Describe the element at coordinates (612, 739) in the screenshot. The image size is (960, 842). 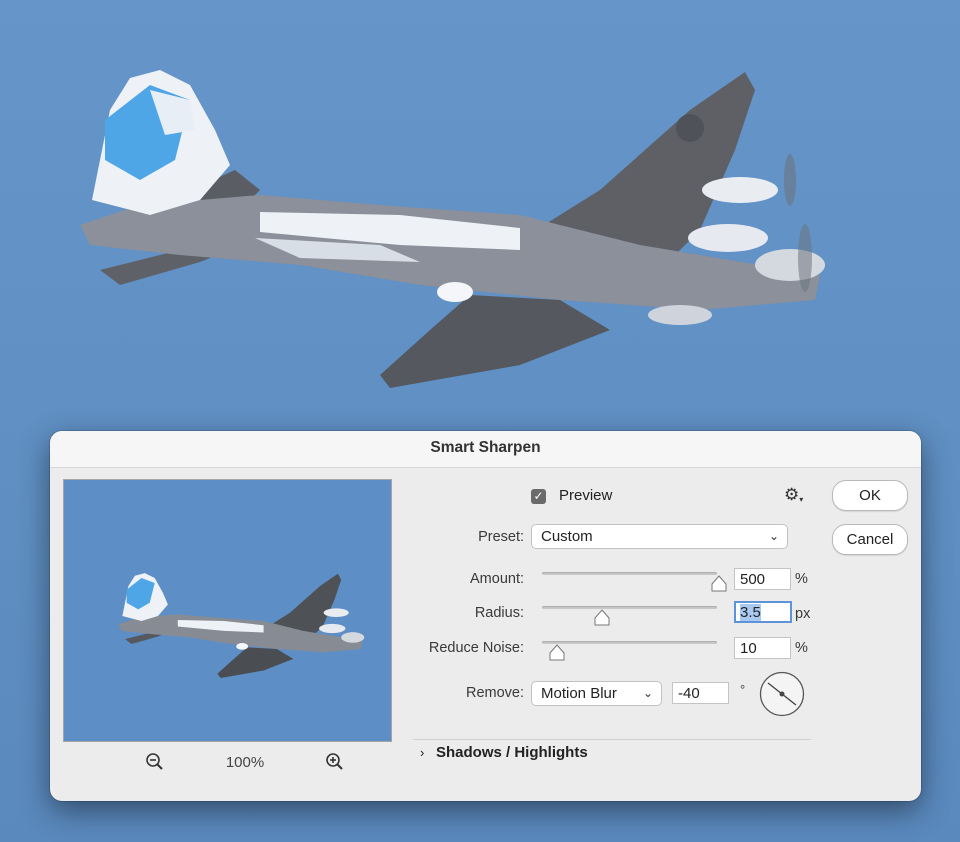
I see `section-divider` at that location.